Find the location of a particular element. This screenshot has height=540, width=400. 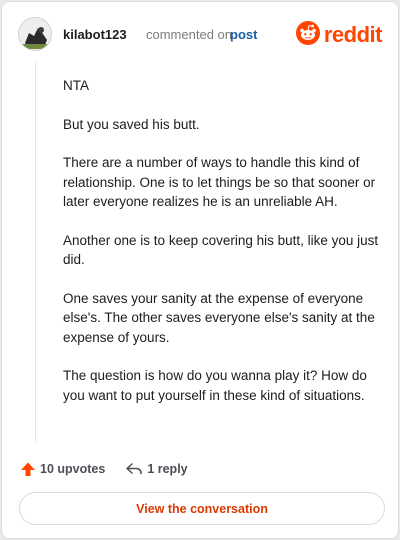

upvotes-count: 10 upvotes is located at coordinates (73, 469).